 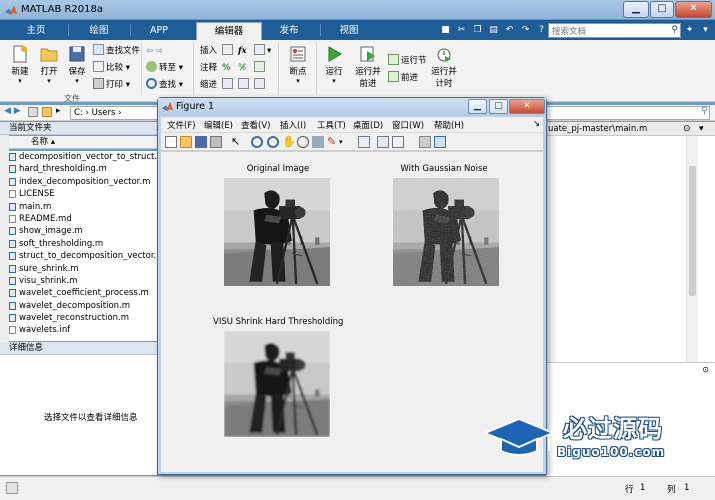 I want to click on find-button: 查找 ▾, so click(x=164, y=85).